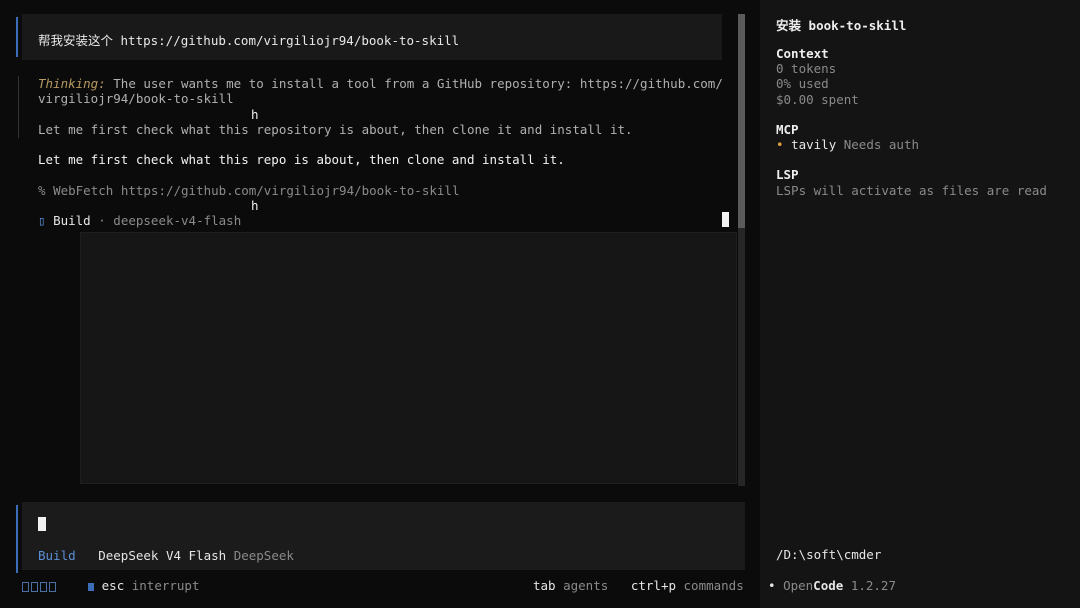  I want to click on build-label: Build, so click(72, 220).